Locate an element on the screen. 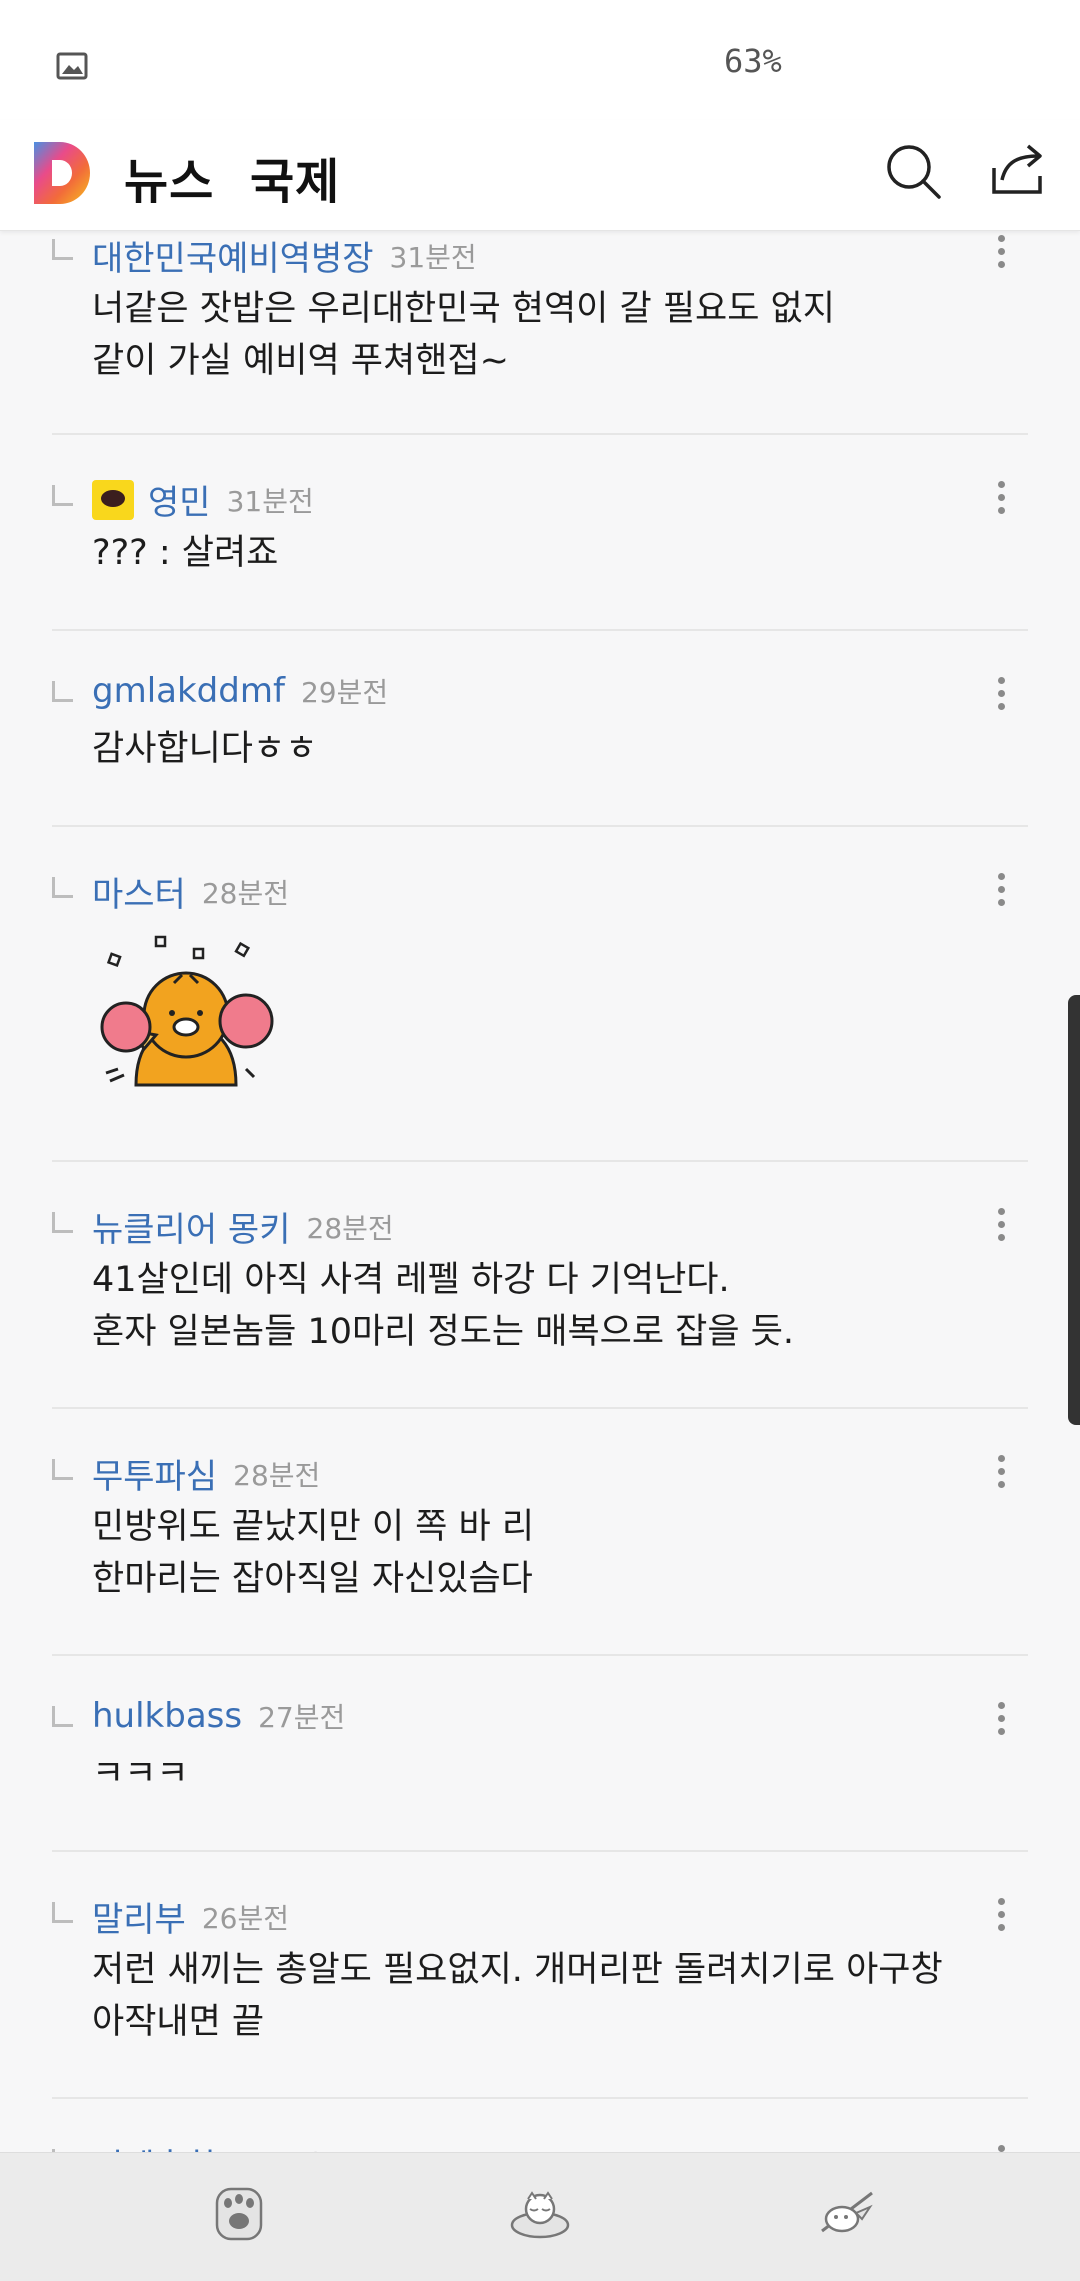  battery-percentage: 63% is located at coordinates (753, 61).